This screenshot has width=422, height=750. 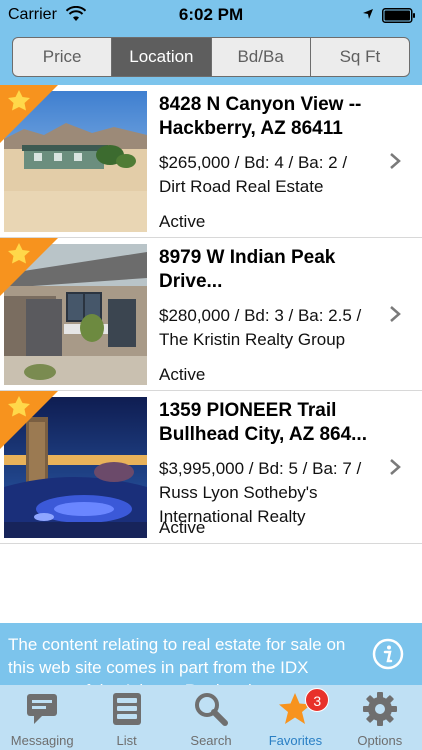 I want to click on sort-sq-ft-segment: Sq Ft, so click(x=360, y=57).